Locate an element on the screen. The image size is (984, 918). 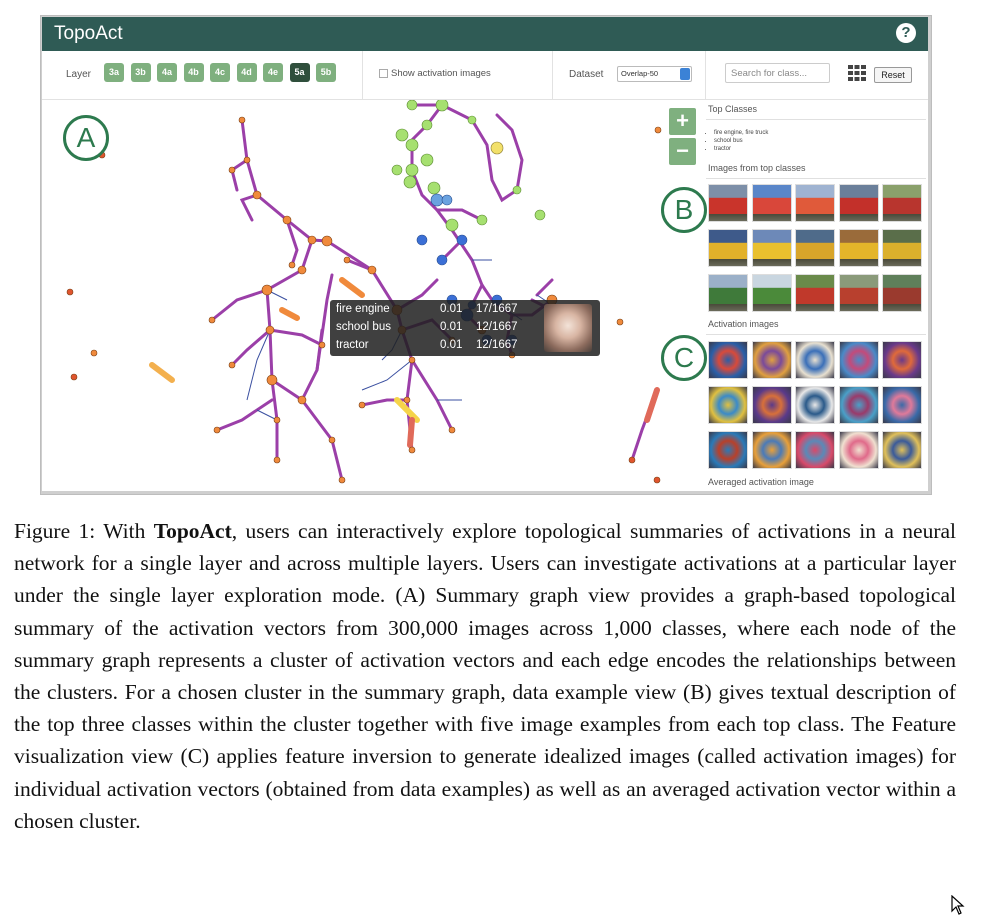
zoom-in-button: + is located at coordinates (682, 121).